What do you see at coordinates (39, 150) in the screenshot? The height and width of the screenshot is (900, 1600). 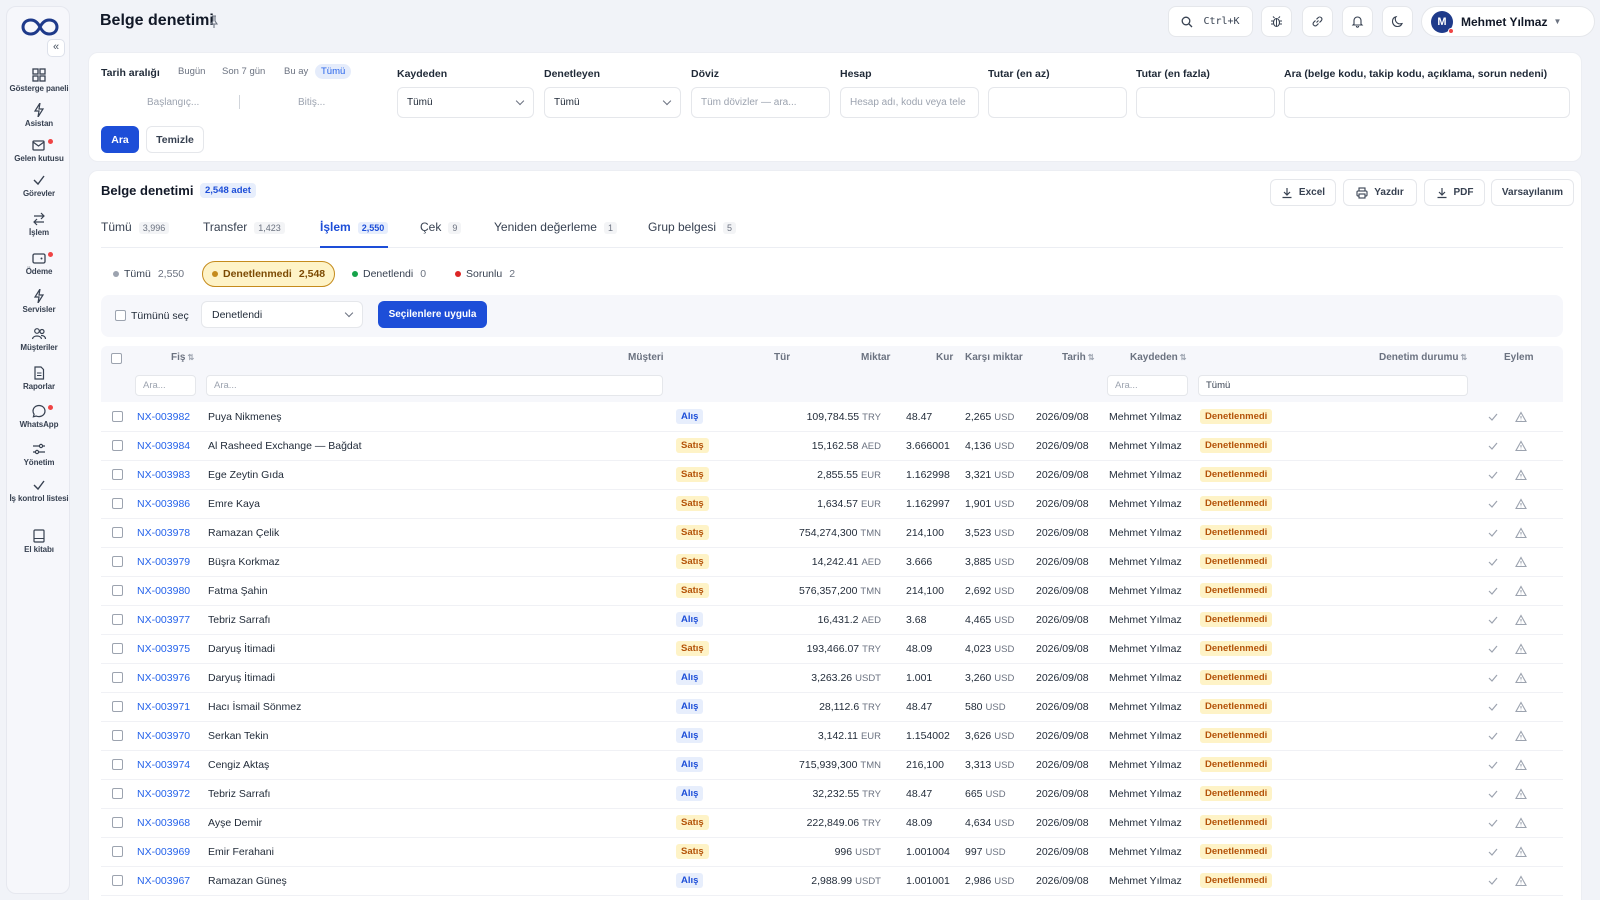 I see `sidebar-item-inbox: Gelen kutusu` at bounding box center [39, 150].